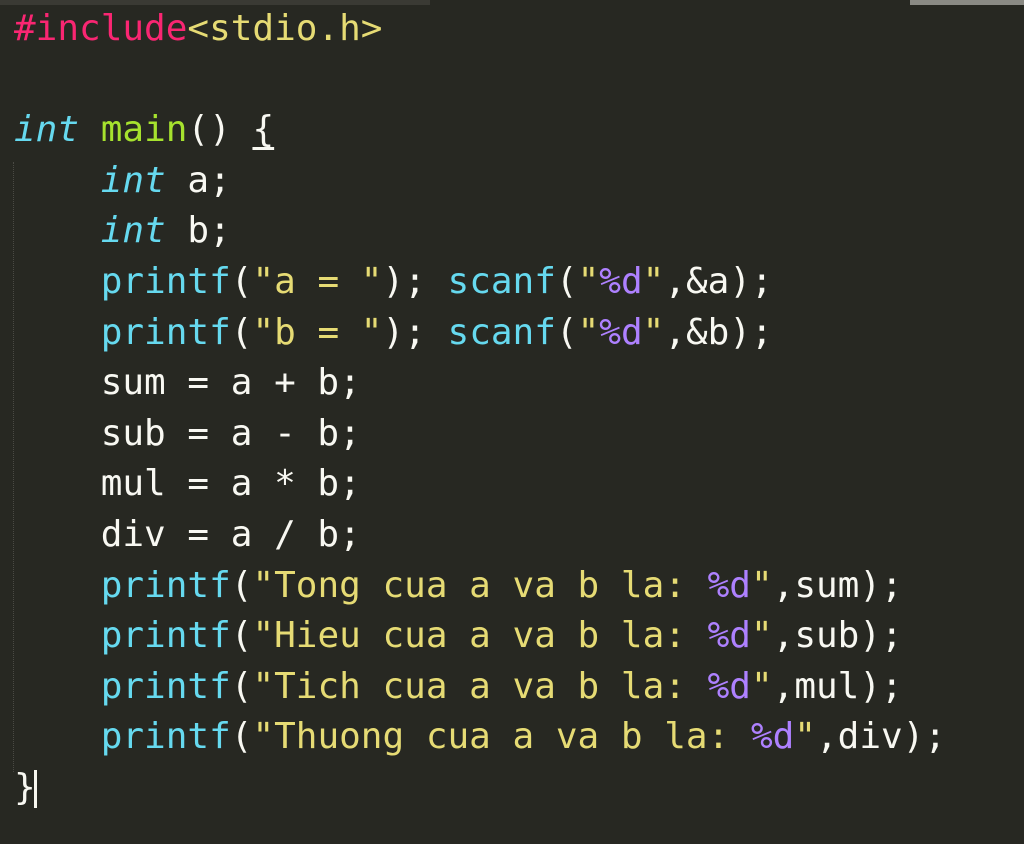  Describe the element at coordinates (519, 788) in the screenshot. I see `code-line: }` at that location.